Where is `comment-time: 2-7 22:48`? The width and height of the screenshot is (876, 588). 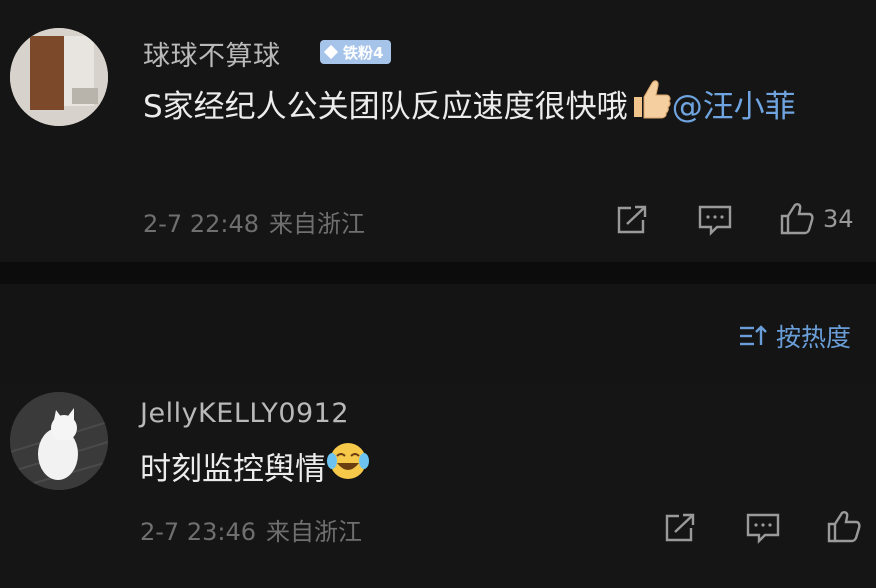 comment-time: 2-7 22:48 is located at coordinates (201, 224).